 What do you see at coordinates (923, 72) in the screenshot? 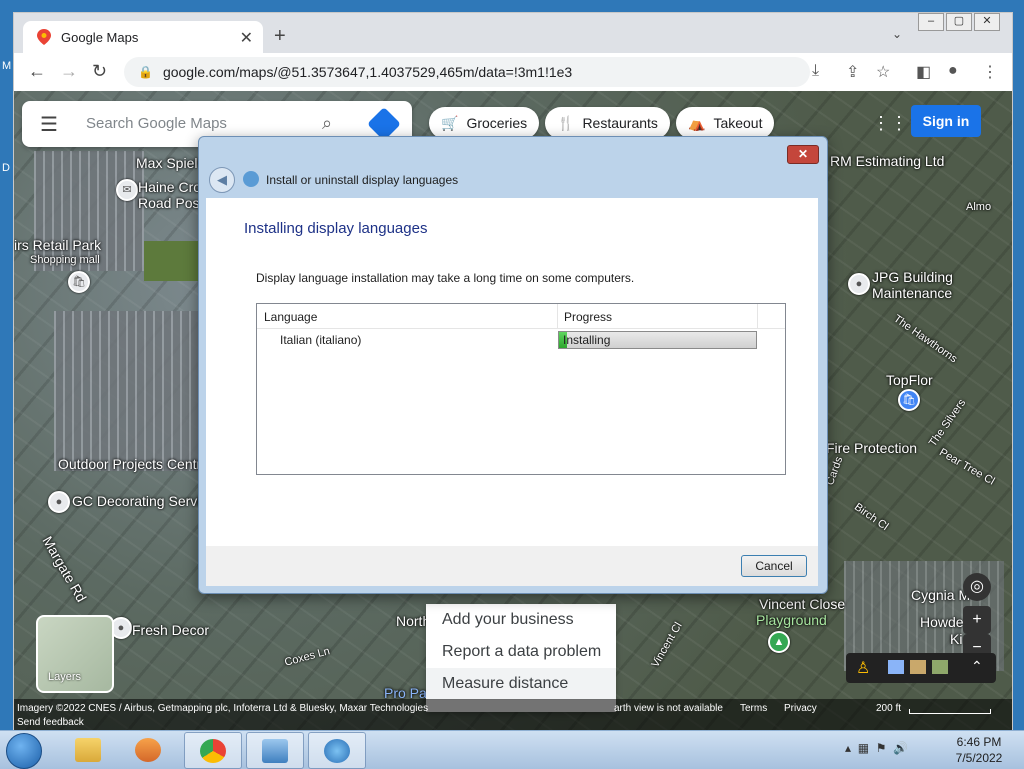
I see `side-panel-icon: ◧` at bounding box center [923, 72].